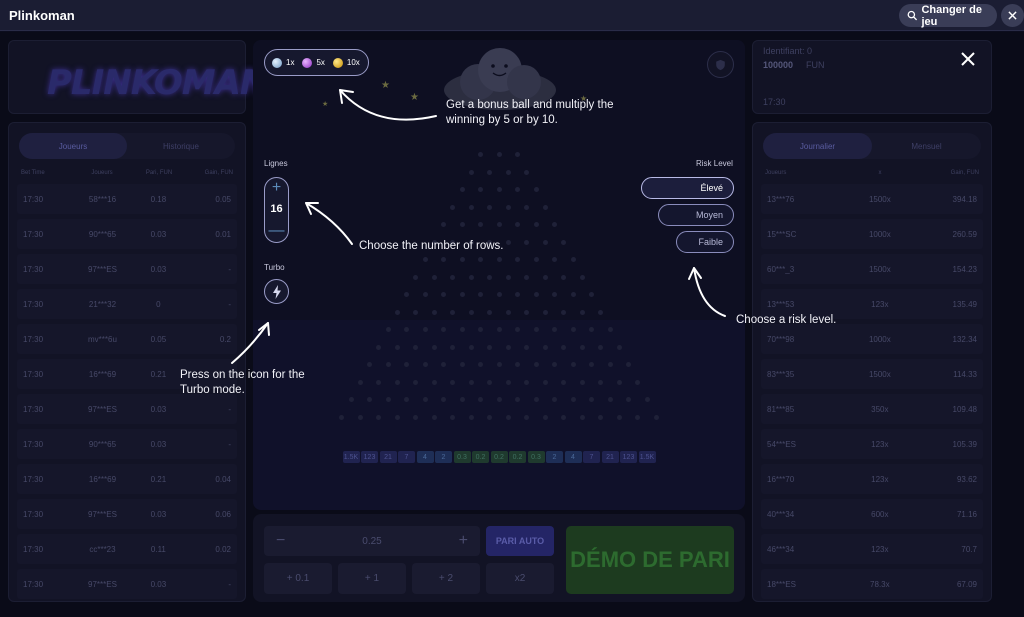 This screenshot has height=617, width=1024. What do you see at coordinates (968, 59) in the screenshot?
I see `close-tutorial-button` at bounding box center [968, 59].